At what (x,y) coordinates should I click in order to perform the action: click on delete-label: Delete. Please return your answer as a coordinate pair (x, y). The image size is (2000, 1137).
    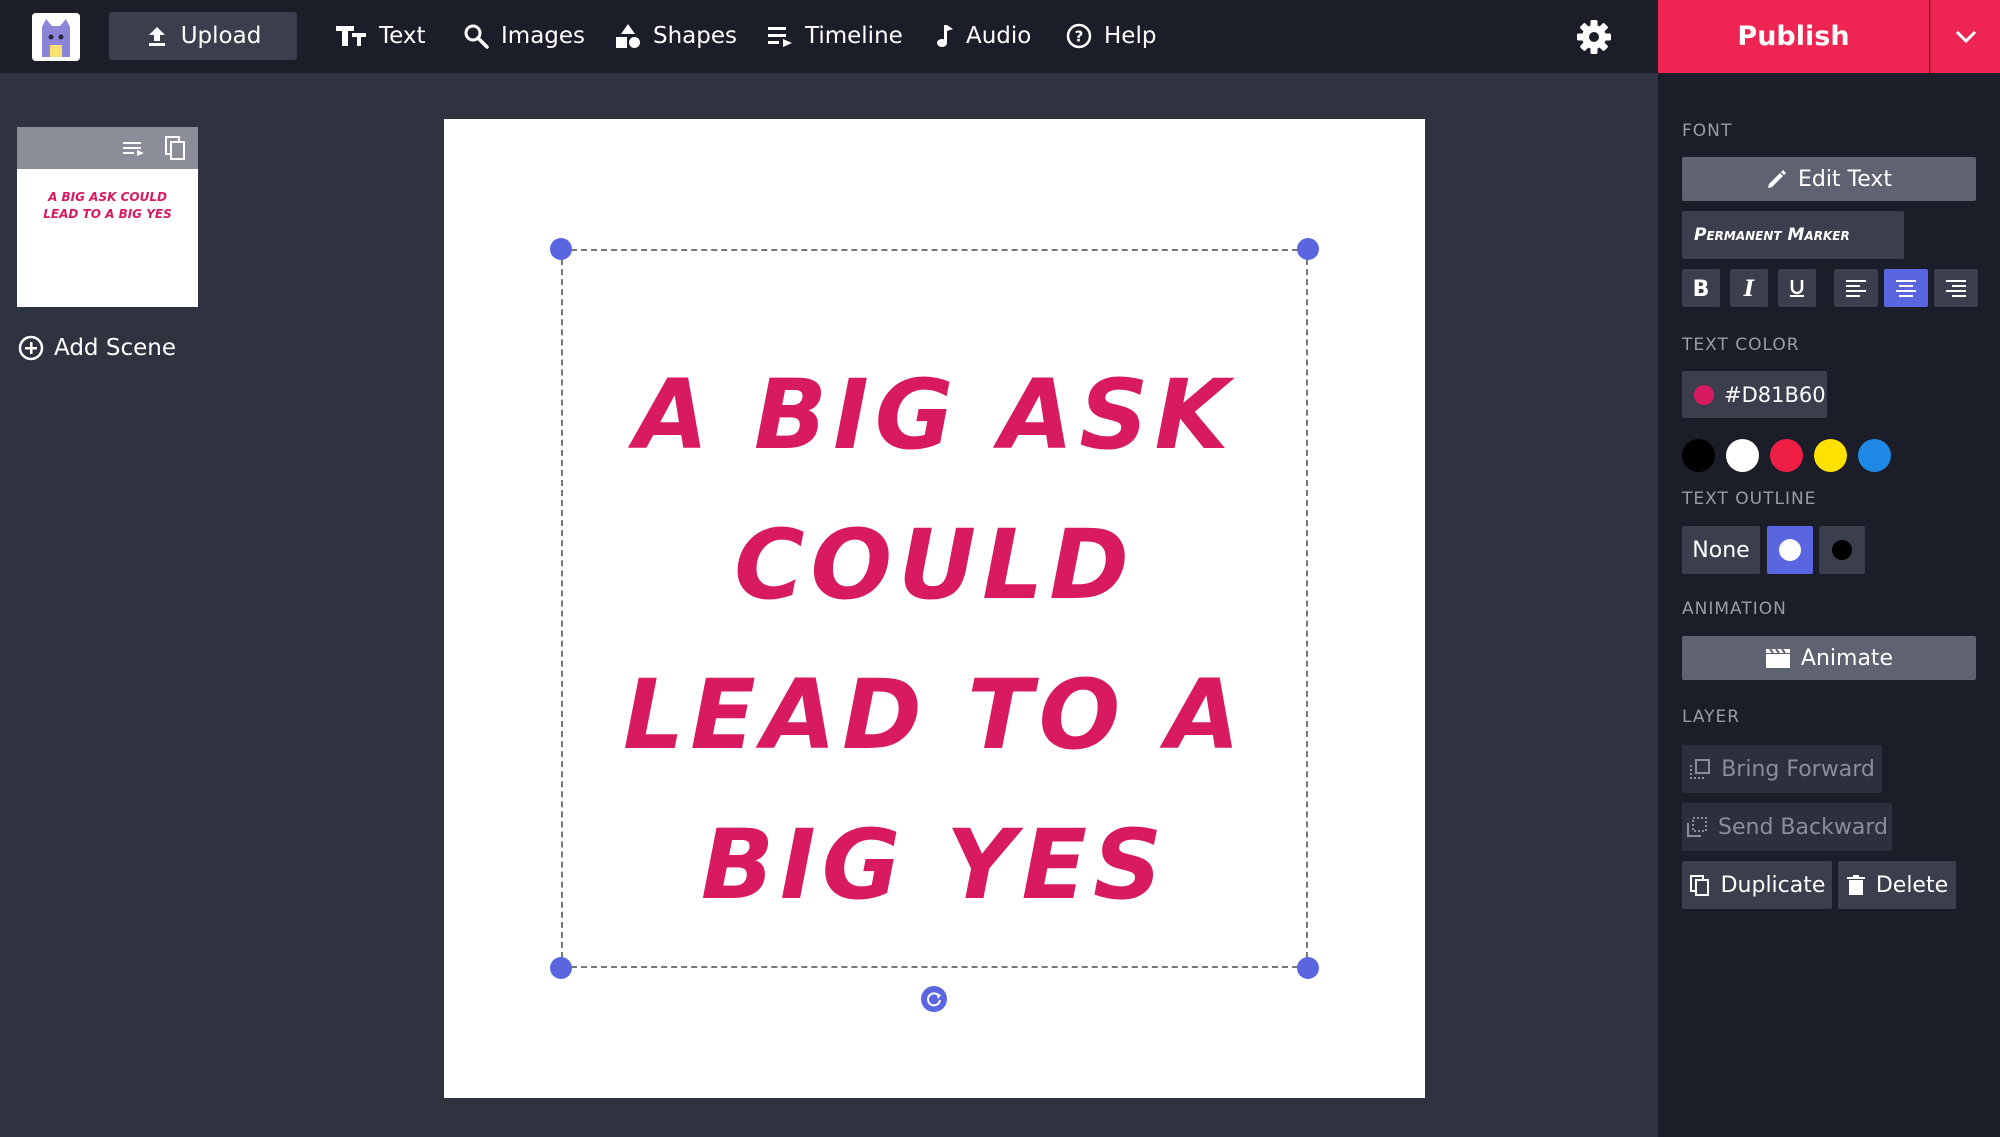
    Looking at the image, I should click on (1912, 885).